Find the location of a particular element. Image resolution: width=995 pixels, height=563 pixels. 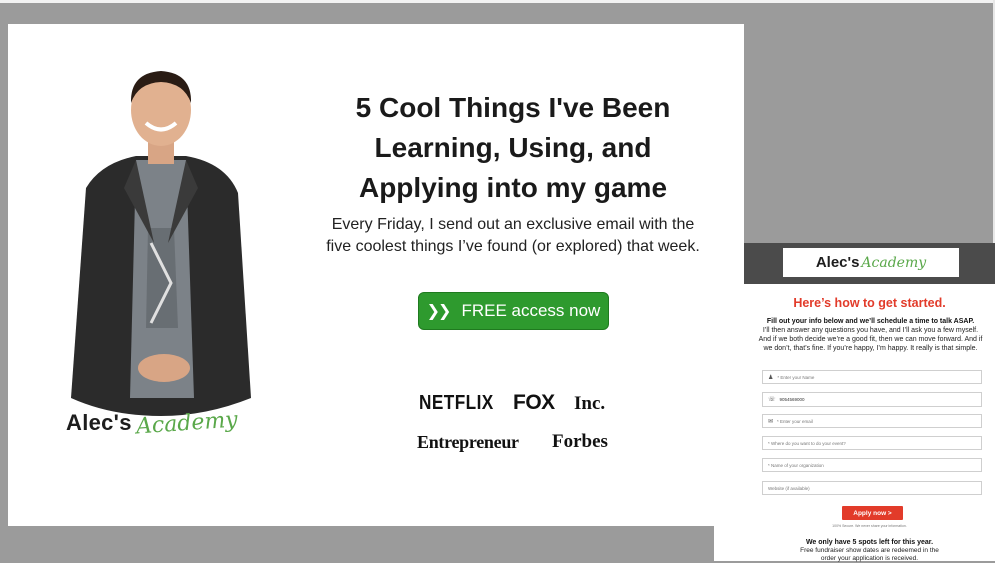

free-access-label: FREE access now is located at coordinates (531, 310).